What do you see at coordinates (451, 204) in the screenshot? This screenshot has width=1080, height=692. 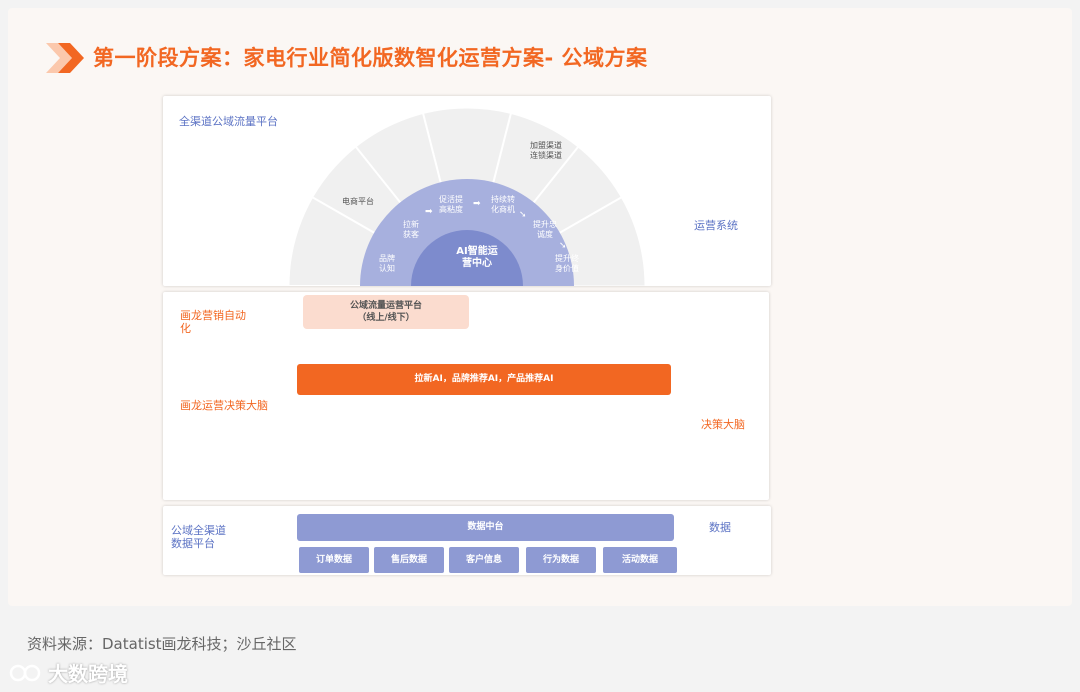 I see `stage-activation: 促活提 高粘度` at bounding box center [451, 204].